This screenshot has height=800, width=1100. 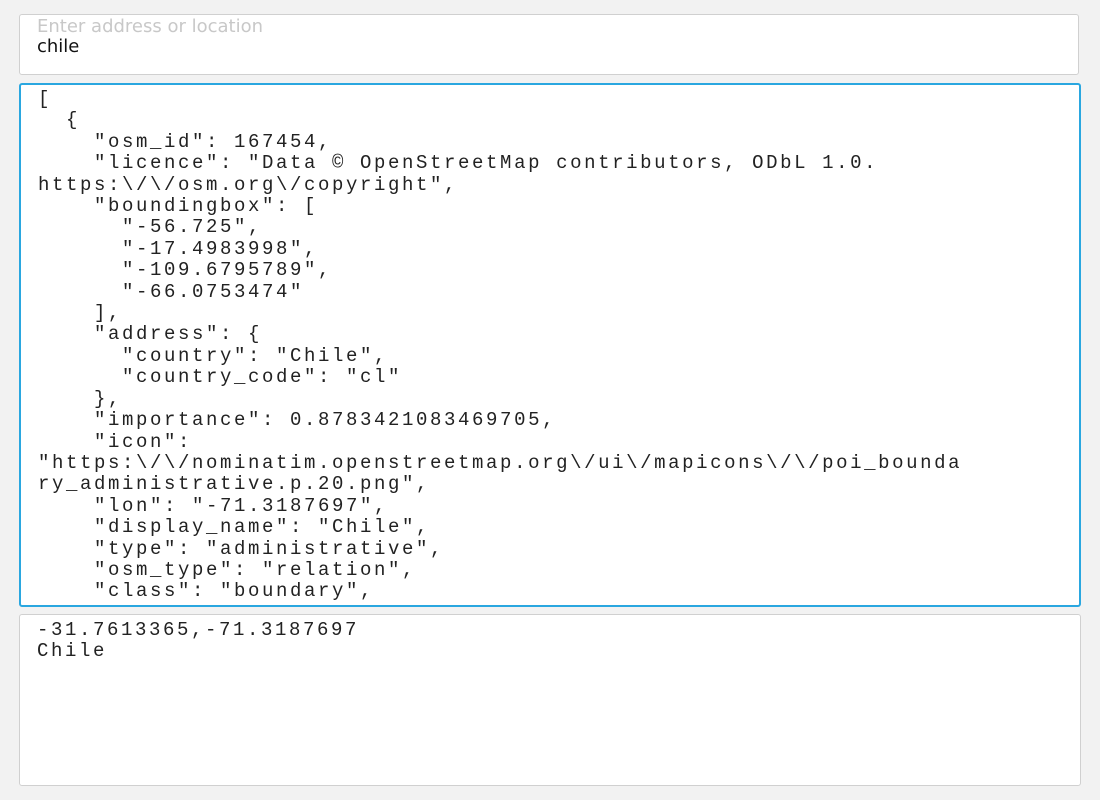 I want to click on address-placeholder: Enter address or location, so click(x=150, y=26).